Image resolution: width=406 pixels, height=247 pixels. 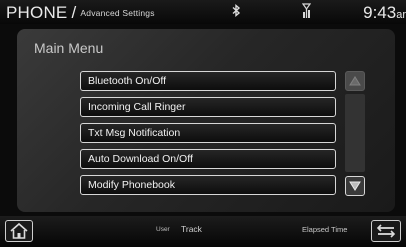 I want to click on scroll-track, so click(x=355, y=133).